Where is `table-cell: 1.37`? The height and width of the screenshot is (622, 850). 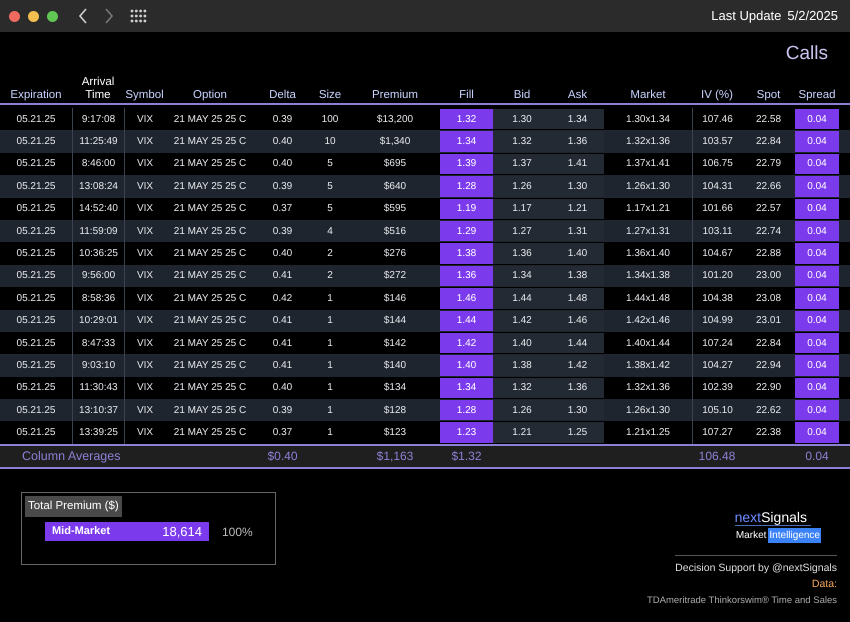
table-cell: 1.37 is located at coordinates (522, 164).